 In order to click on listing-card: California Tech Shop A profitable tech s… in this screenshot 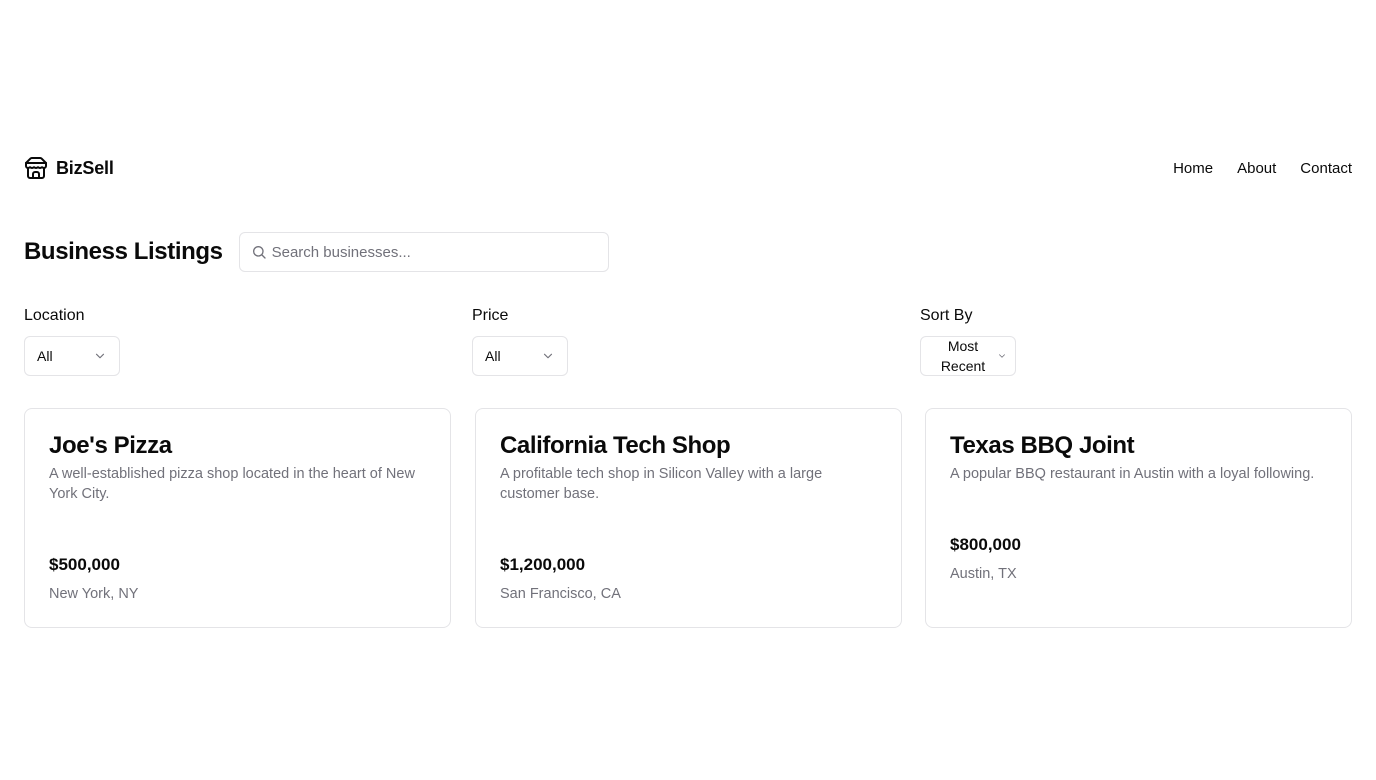, I will do `click(688, 518)`.